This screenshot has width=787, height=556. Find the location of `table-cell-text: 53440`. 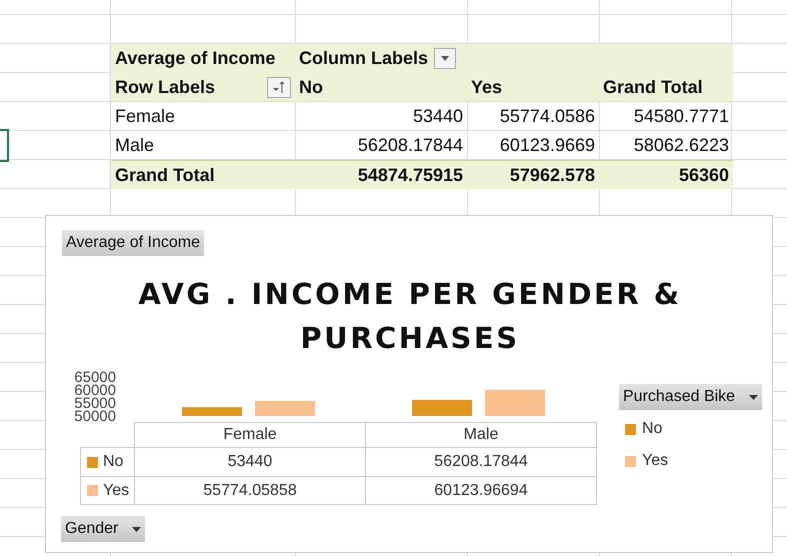

table-cell-text: 53440 is located at coordinates (438, 116).